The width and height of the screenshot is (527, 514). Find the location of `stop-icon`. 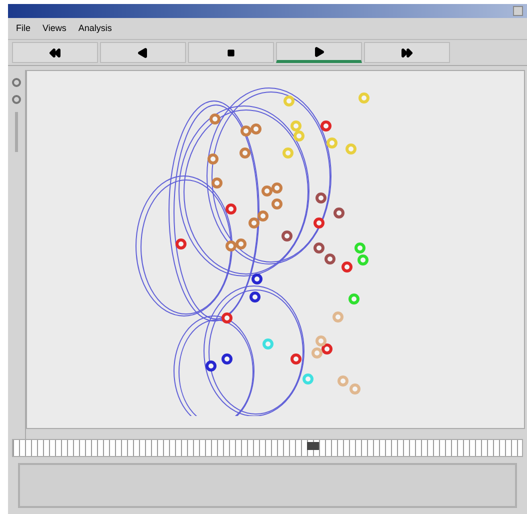

stop-icon is located at coordinates (231, 52).